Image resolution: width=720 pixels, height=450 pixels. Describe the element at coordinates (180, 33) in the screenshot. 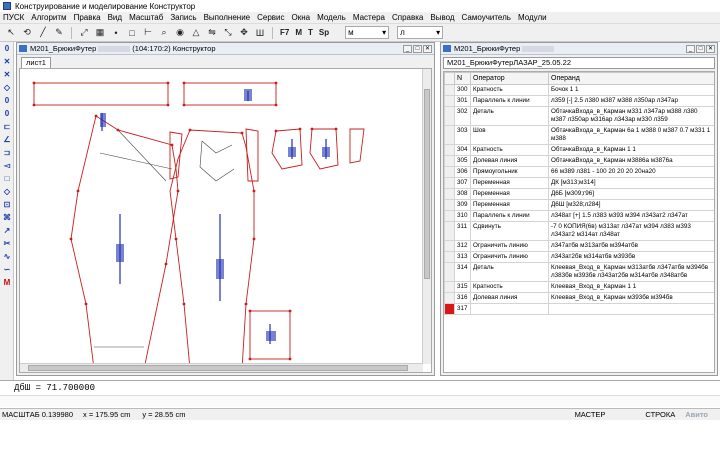

I see `eye-icon: ◉` at that location.